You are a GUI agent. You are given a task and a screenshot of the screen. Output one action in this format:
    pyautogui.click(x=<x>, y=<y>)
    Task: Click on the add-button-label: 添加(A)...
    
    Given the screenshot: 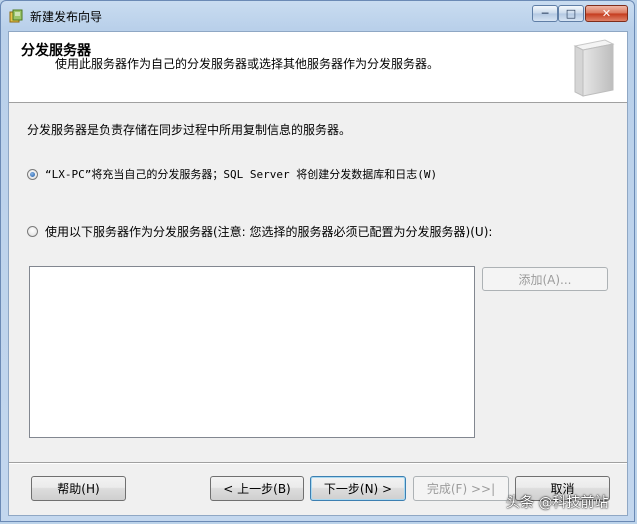 What is the action you would take?
    pyautogui.click(x=545, y=279)
    